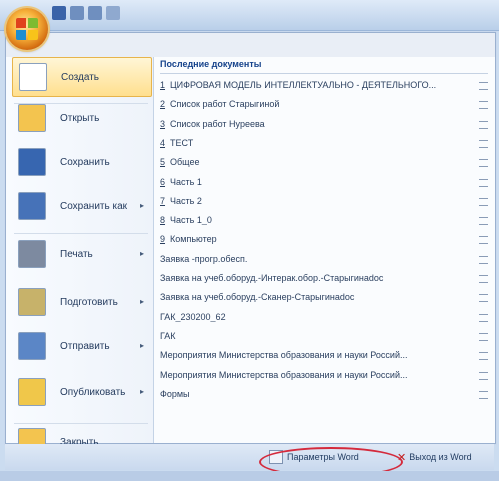 Image resolution: width=499 pixels, height=481 pixels. I want to click on menu-item-3: Сохранить как ▸, so click(81, 206).